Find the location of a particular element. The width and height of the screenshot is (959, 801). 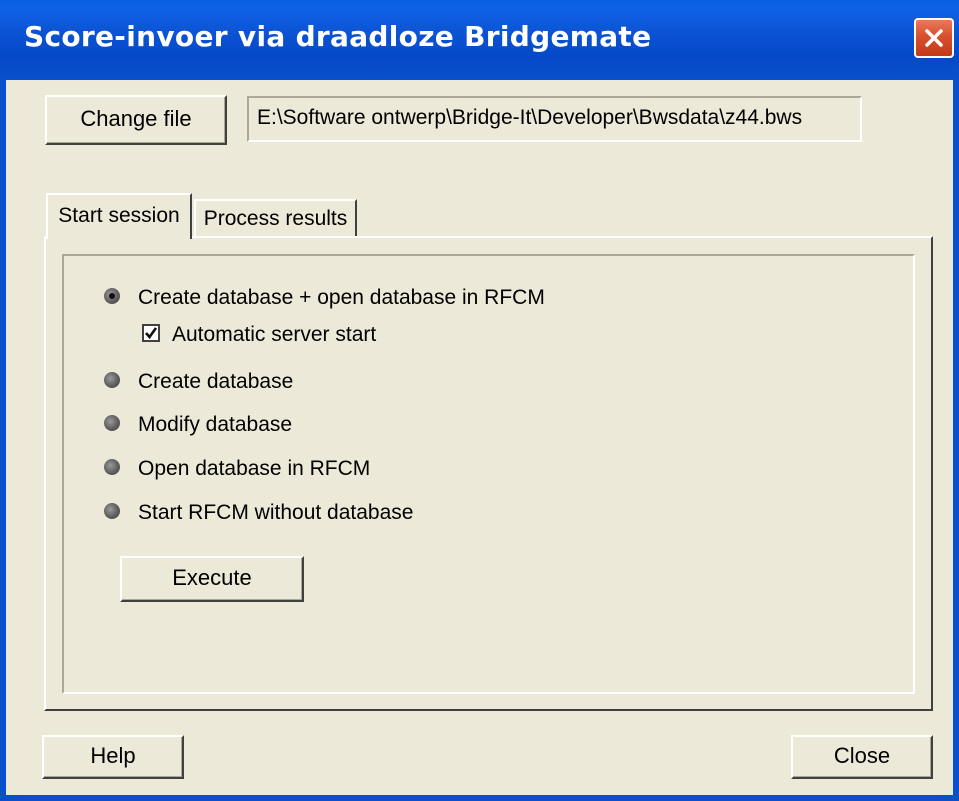

tab-start-session: Start session is located at coordinates (119, 216).